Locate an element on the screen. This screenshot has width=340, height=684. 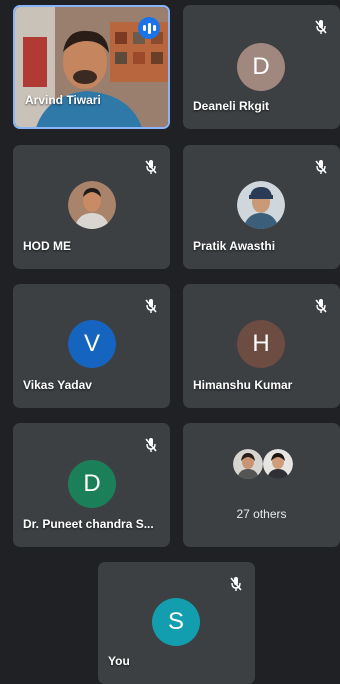
avatar: S is located at coordinates (176, 622).